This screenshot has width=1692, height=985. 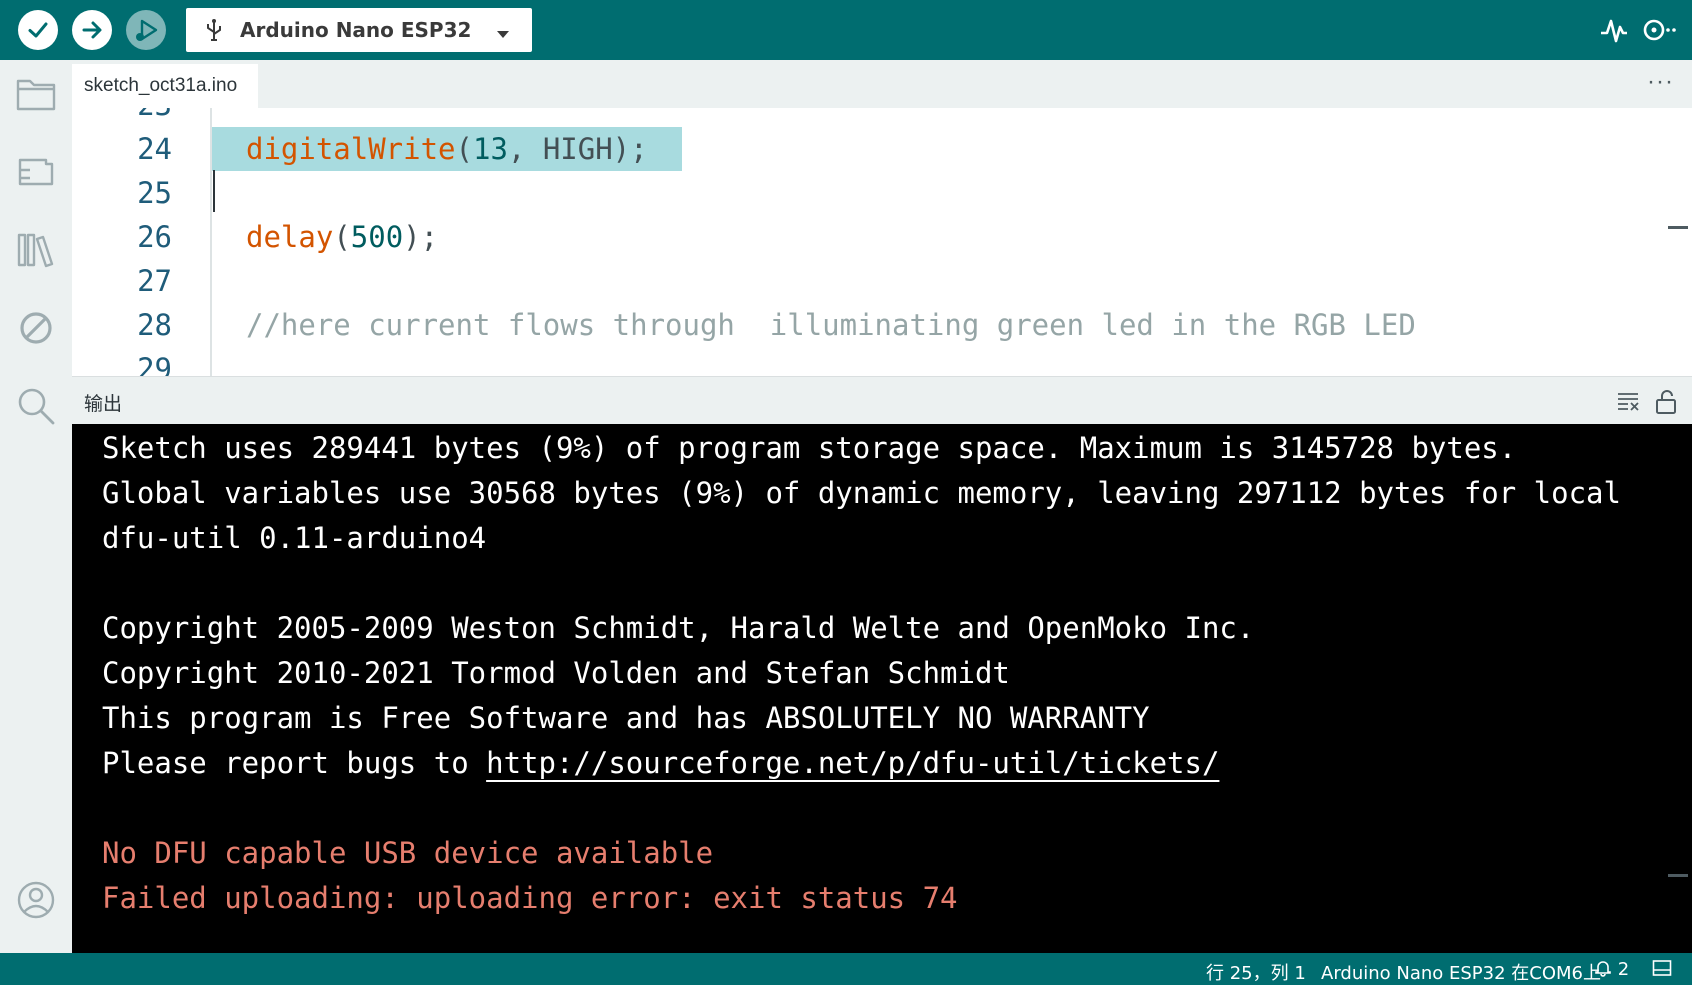 I want to click on serial-plotter-icon, so click(x=1614, y=31).